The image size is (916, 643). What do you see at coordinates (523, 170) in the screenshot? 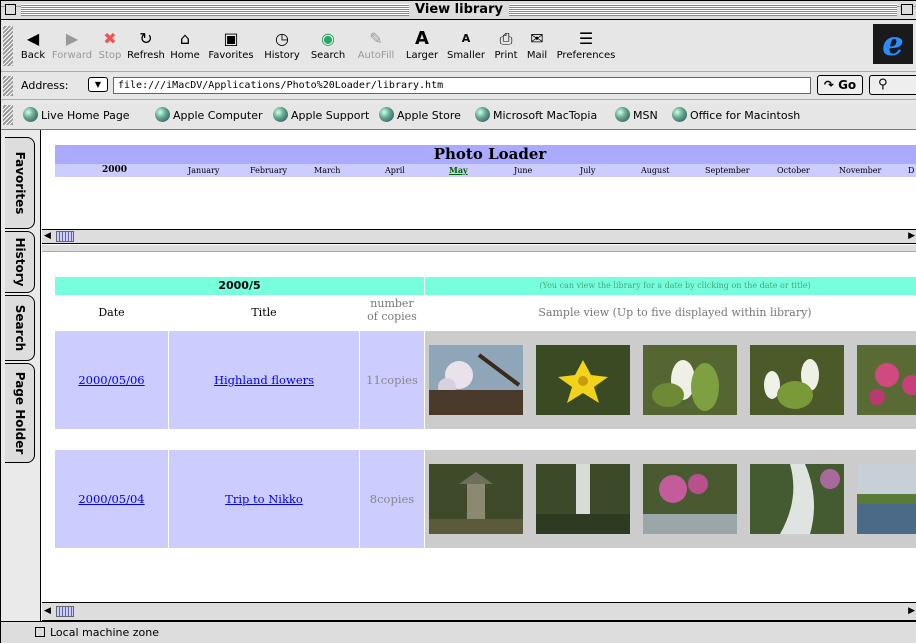
I see `month-link: June` at bounding box center [523, 170].